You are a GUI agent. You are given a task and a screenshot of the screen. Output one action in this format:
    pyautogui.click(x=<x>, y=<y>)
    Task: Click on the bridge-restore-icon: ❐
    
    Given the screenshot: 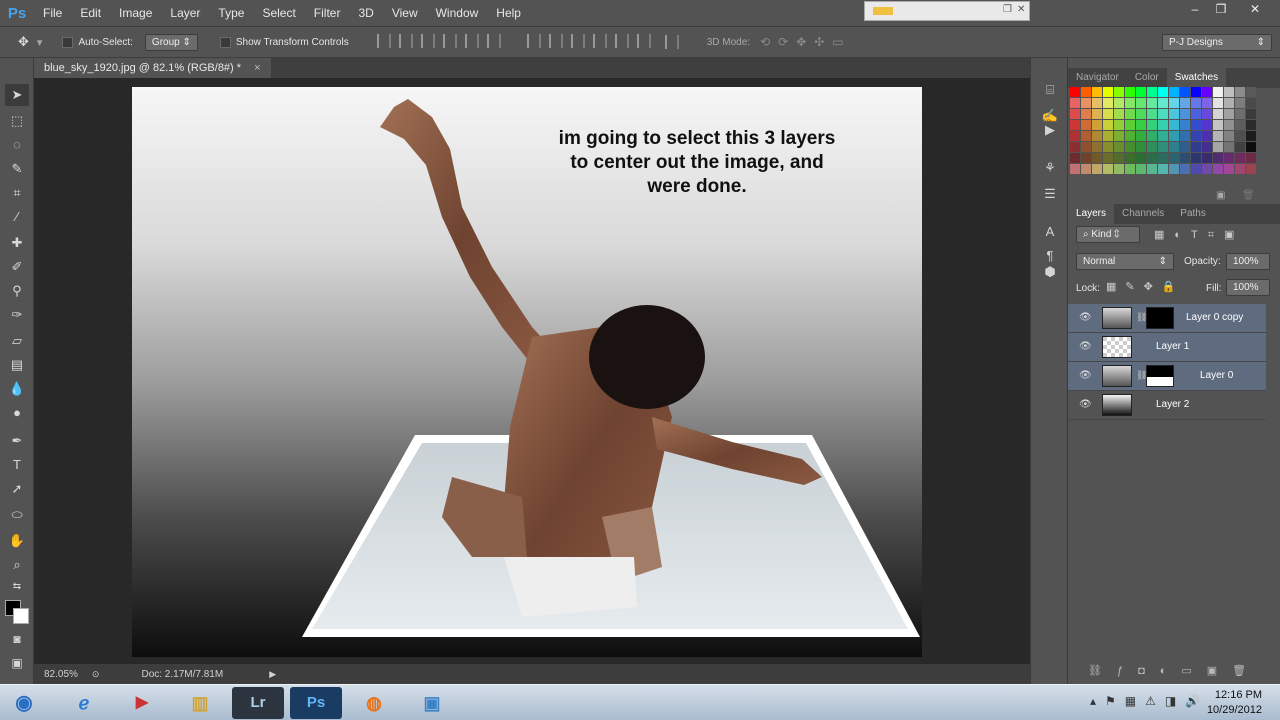 What is the action you would take?
    pyautogui.click(x=1007, y=9)
    